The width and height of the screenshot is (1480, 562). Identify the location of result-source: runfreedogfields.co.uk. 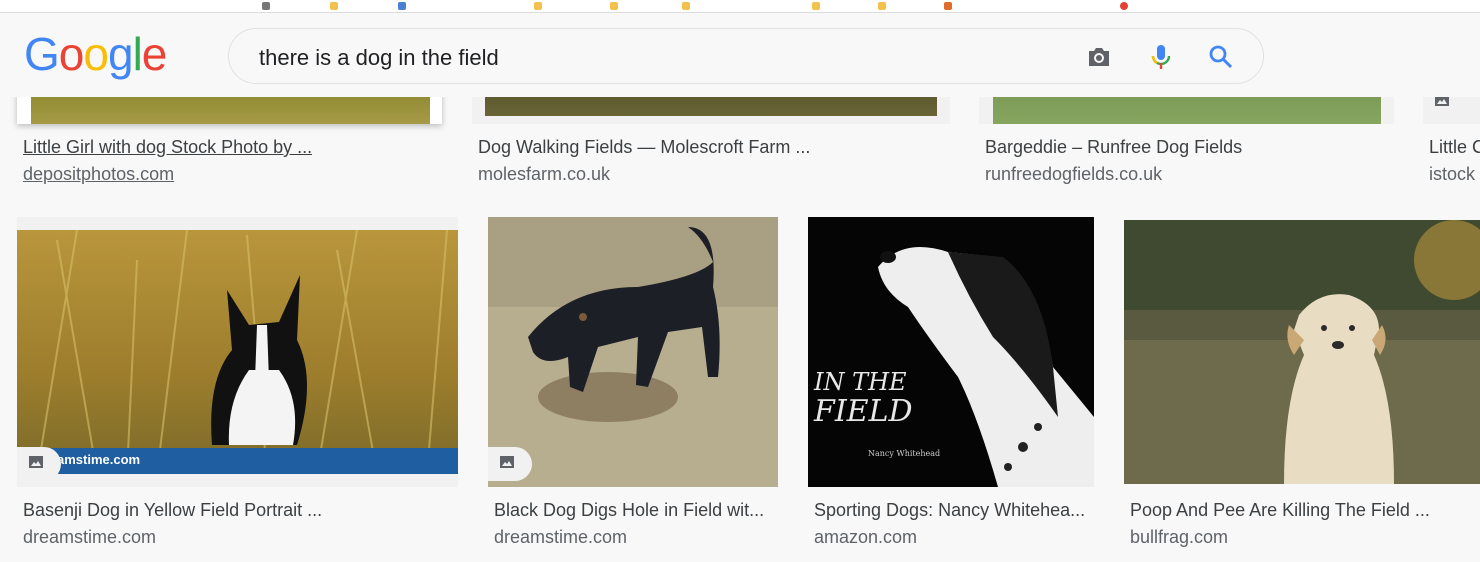
(1073, 174).